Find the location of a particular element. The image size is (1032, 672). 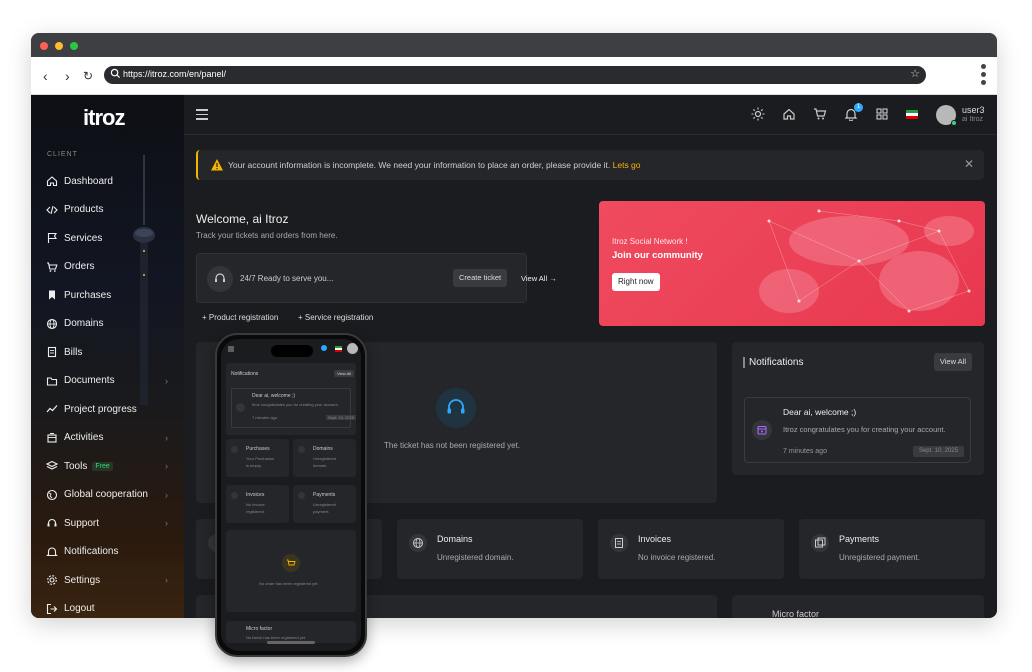

notifications-view-all-button: View All is located at coordinates (952, 362).